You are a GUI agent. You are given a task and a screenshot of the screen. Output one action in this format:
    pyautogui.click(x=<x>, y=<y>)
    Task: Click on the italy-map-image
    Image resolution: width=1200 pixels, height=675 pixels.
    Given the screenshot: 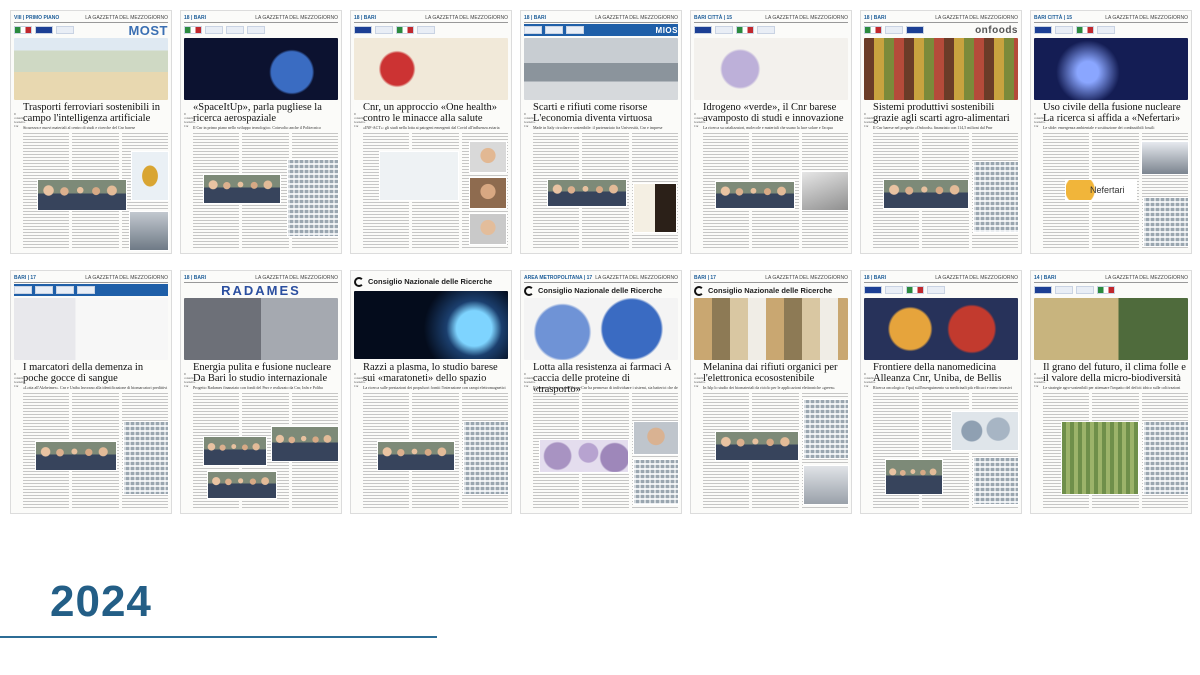 What is the action you would take?
    pyautogui.click(x=150, y=176)
    